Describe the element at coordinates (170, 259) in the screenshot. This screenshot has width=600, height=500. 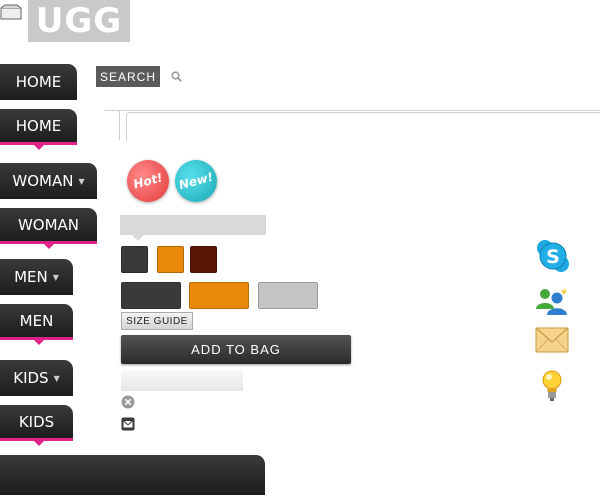
I see `color-swatch-orange` at that location.